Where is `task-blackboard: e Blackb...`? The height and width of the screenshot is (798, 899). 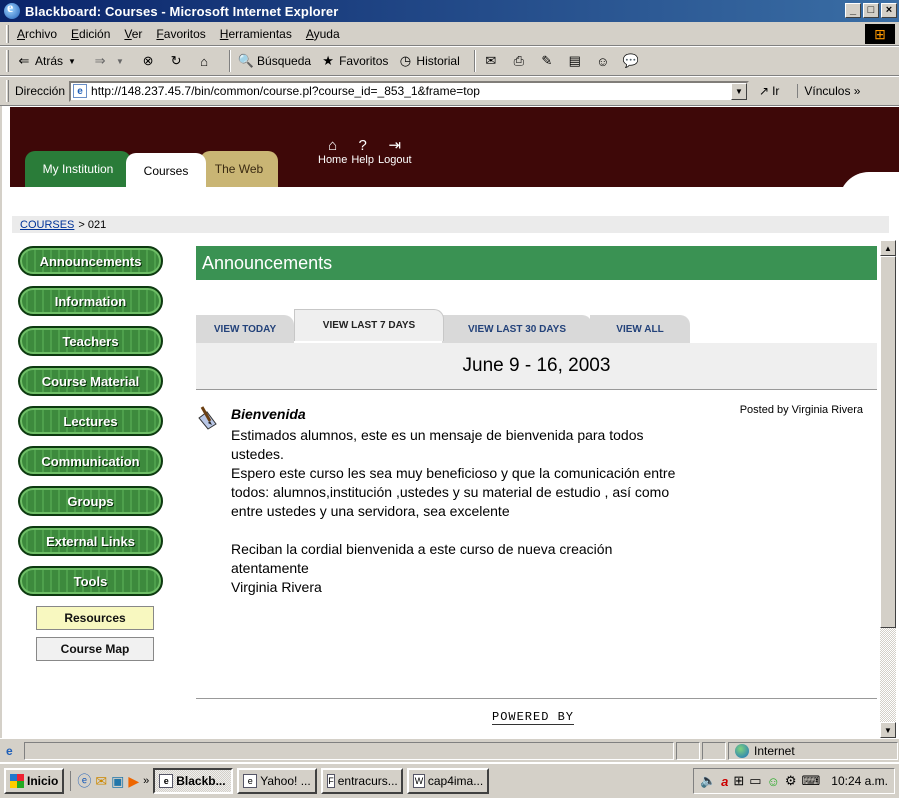 task-blackboard: e Blackb... is located at coordinates (193, 781).